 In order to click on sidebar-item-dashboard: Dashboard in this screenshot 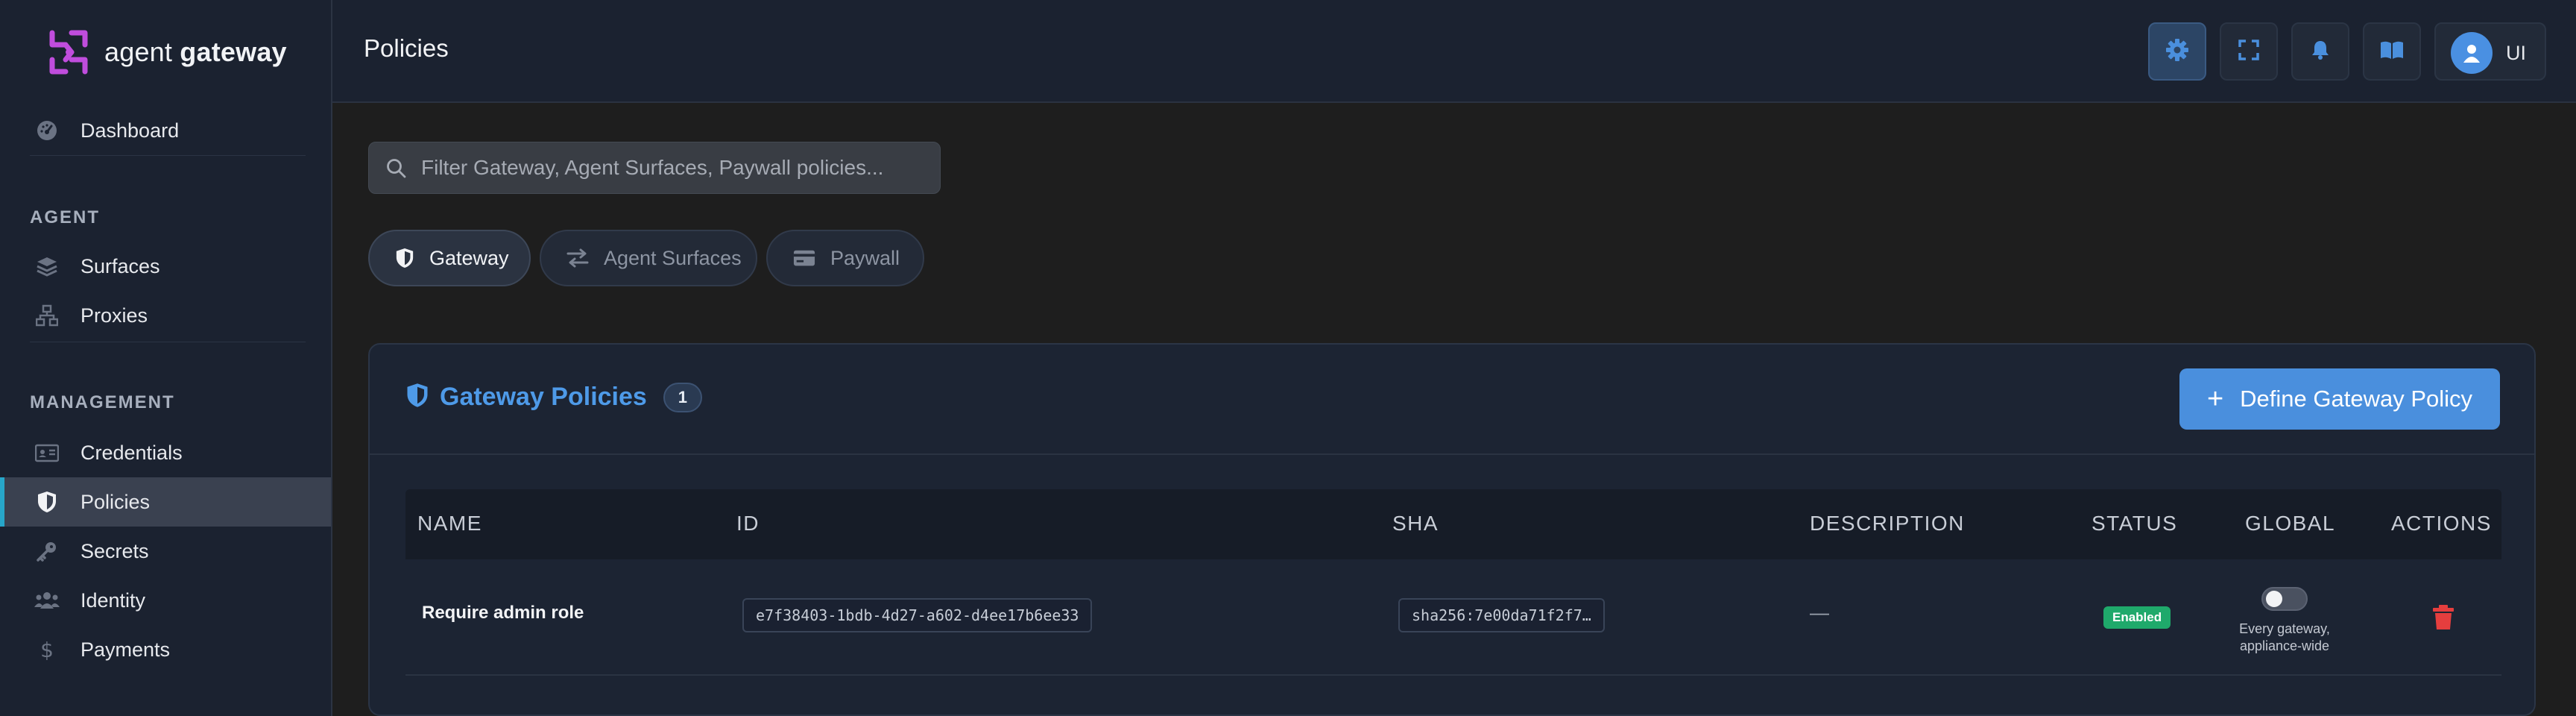, I will do `click(165, 130)`.